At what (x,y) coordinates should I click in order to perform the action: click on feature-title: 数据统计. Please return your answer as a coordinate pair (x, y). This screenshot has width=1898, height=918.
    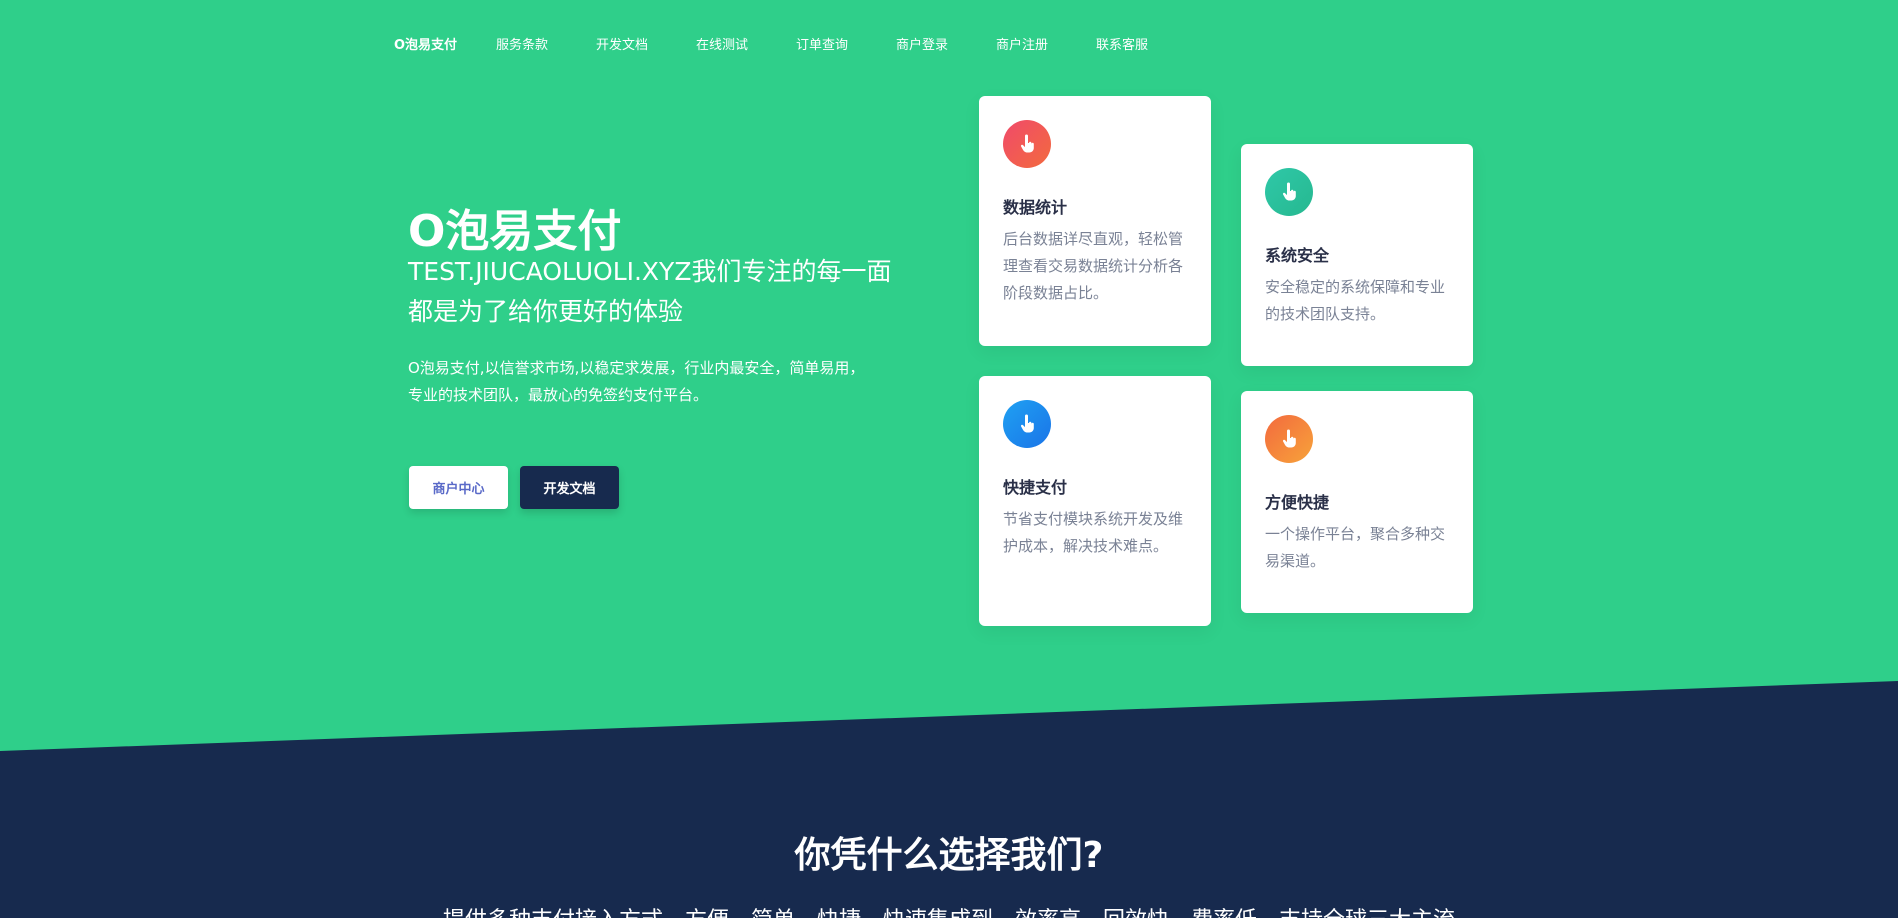
    Looking at the image, I should click on (1035, 207).